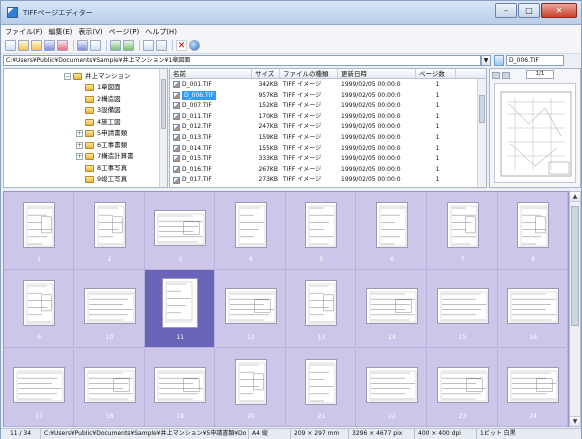 The height and width of the screenshot is (439, 582). I want to click on title-bar: TIFFページエディター – □ ✕, so click(291, 13).